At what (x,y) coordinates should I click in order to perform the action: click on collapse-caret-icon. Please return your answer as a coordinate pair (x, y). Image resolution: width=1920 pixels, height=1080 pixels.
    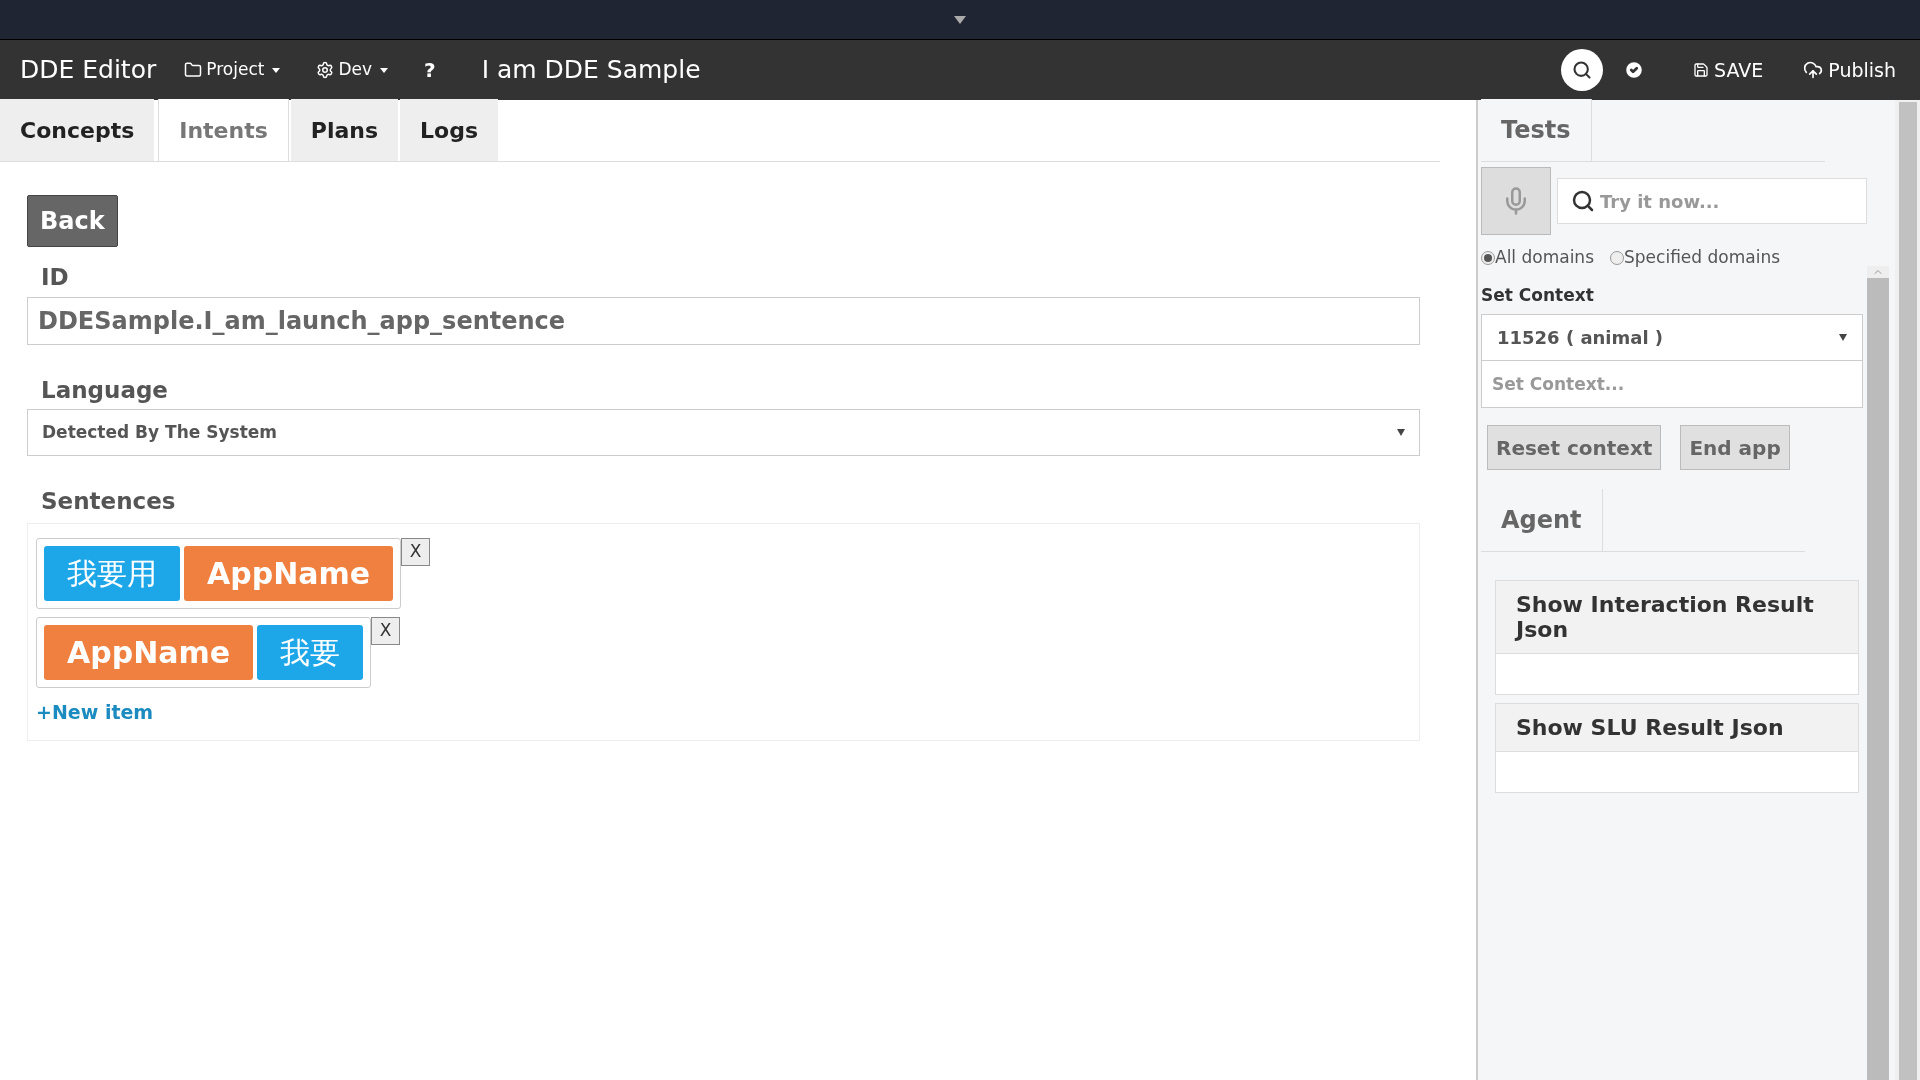
    Looking at the image, I should click on (960, 19).